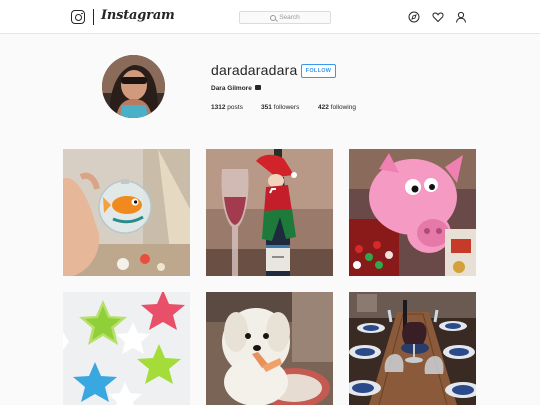  Describe the element at coordinates (231, 88) in the screenshot. I see `full-name-text: Dara Gilmore` at that location.